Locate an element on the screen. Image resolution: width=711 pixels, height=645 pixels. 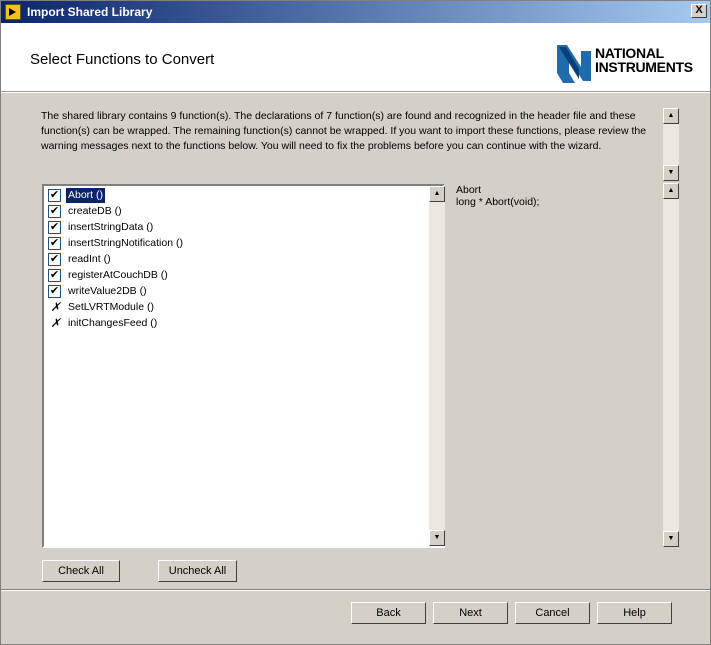
back-button: Back is located at coordinates (388, 613).